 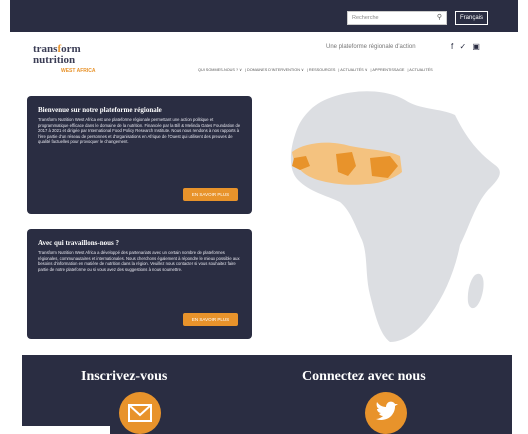 What do you see at coordinates (365, 18) in the screenshot?
I see `search-placeholder: Recherche` at bounding box center [365, 18].